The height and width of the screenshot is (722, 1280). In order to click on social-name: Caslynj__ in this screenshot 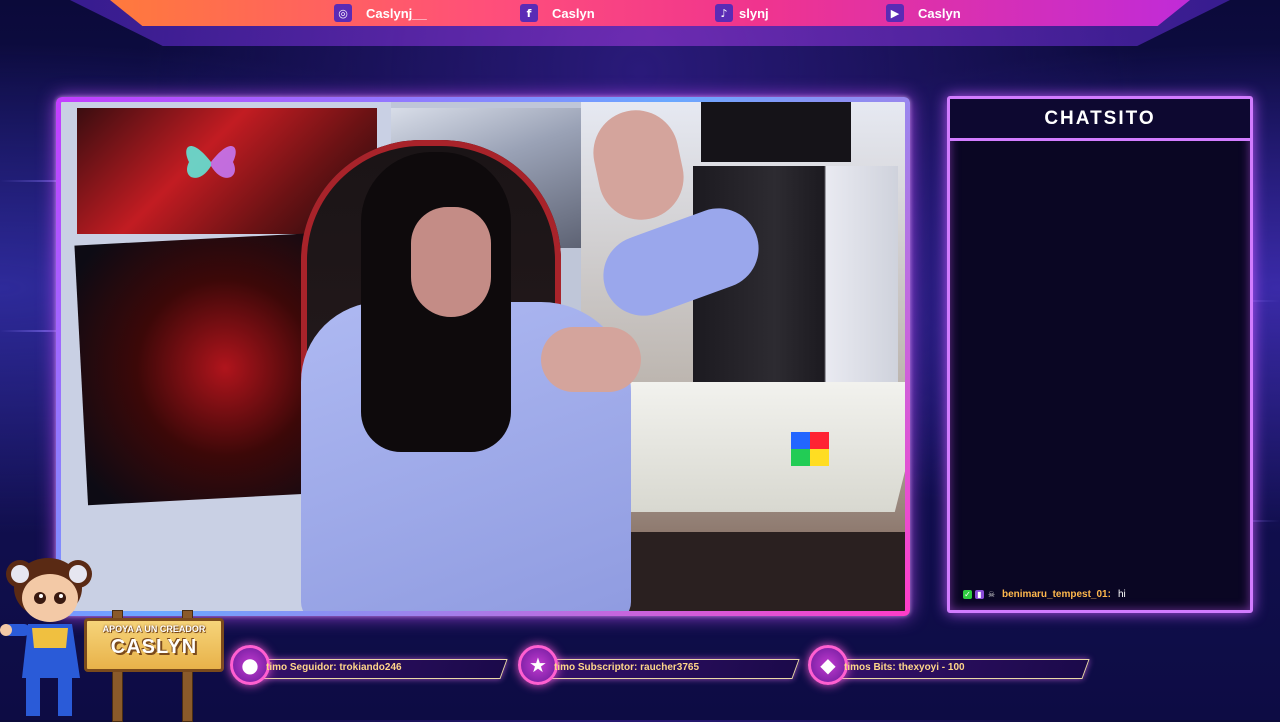, I will do `click(396, 13)`.